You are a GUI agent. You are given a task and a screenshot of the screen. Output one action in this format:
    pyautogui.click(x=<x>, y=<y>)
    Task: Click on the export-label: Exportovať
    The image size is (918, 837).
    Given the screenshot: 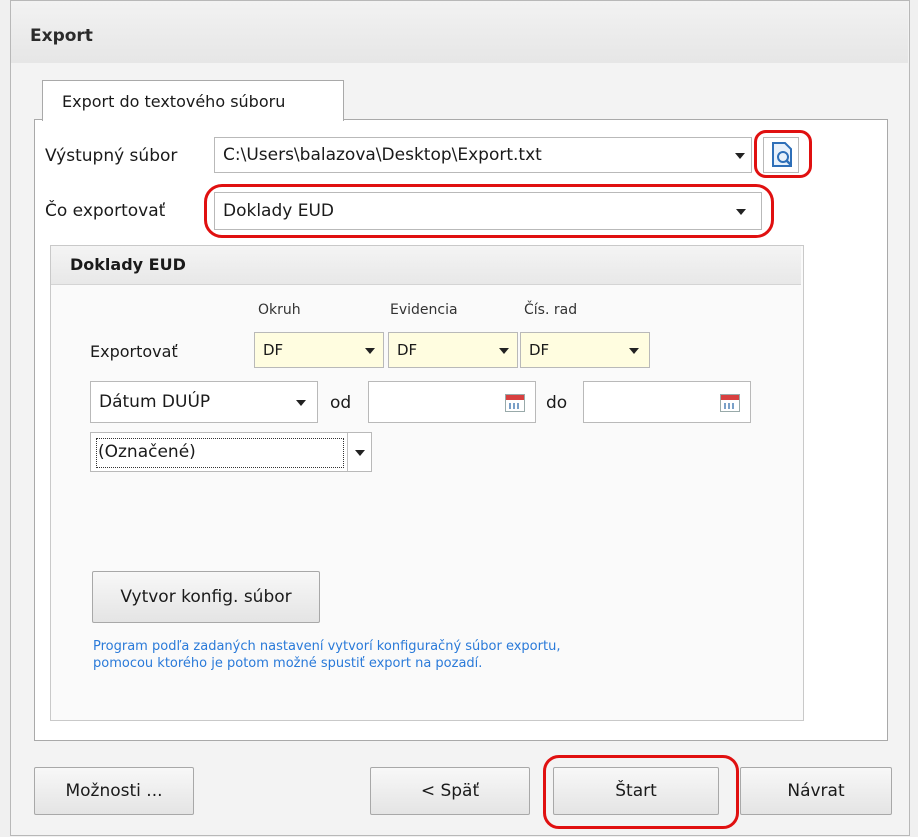 What is the action you would take?
    pyautogui.click(x=134, y=351)
    